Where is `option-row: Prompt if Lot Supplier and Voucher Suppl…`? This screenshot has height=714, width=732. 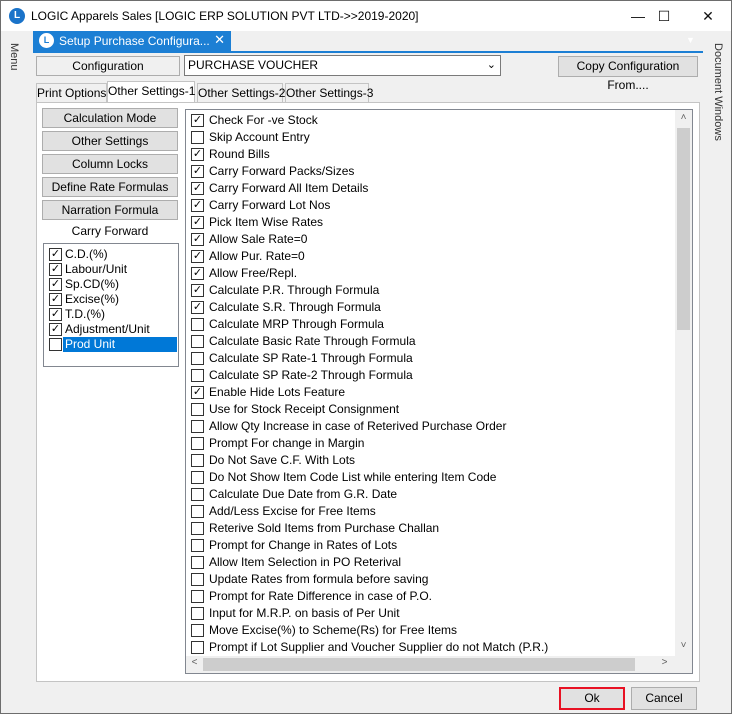 option-row: Prompt if Lot Supplier and Voucher Suppl… is located at coordinates (430, 647).